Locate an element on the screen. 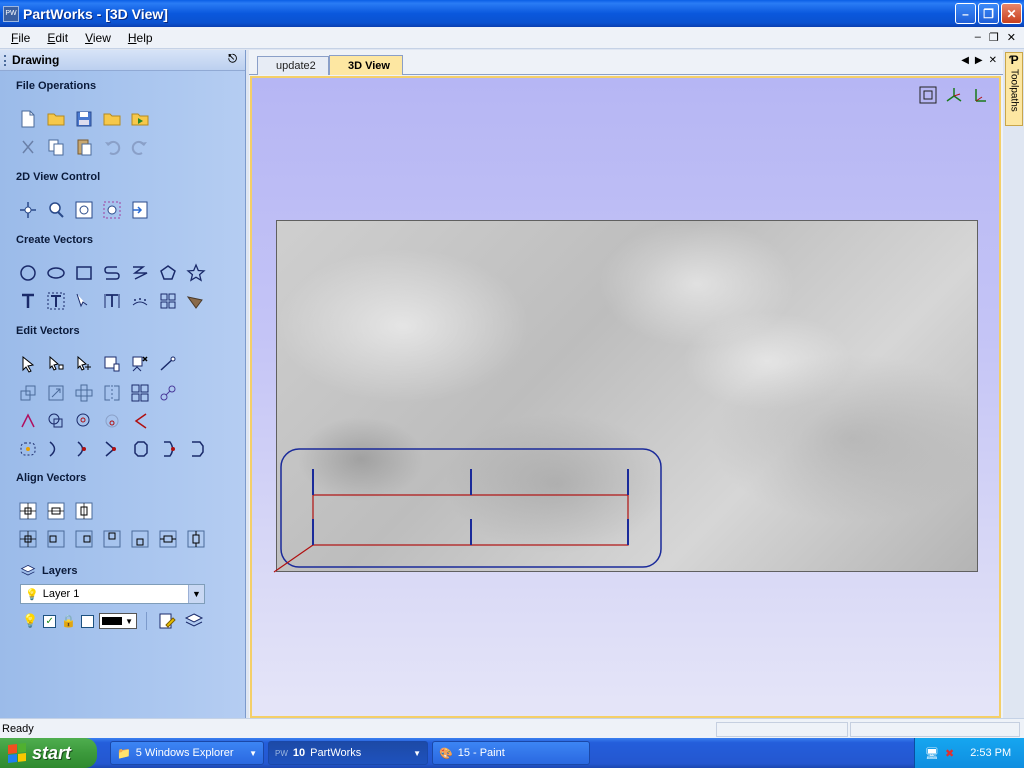  undo-icon is located at coordinates (112, 147).